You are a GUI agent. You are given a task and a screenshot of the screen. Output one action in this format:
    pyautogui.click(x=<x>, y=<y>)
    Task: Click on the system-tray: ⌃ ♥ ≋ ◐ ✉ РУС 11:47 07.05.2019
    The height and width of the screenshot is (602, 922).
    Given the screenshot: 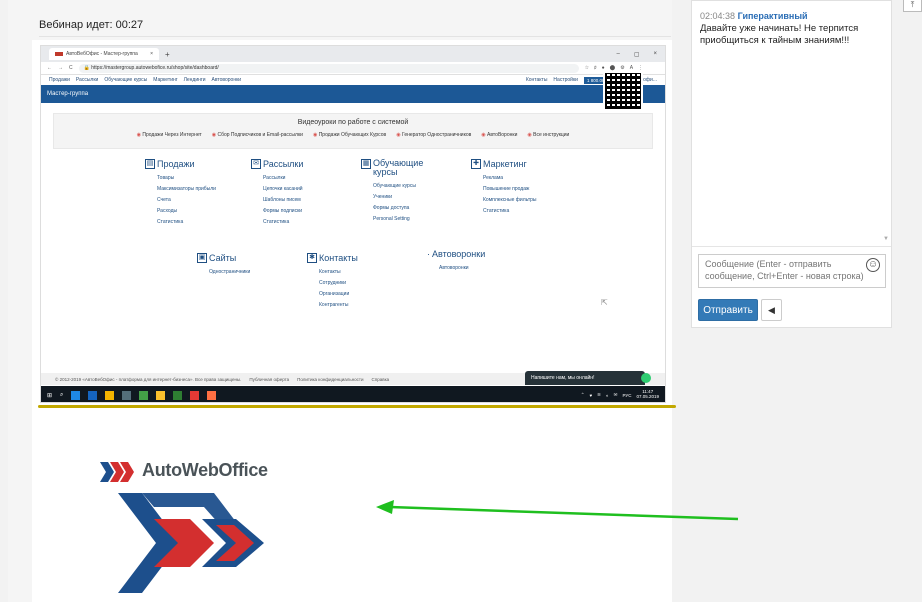 What is the action you would take?
    pyautogui.click(x=620, y=394)
    